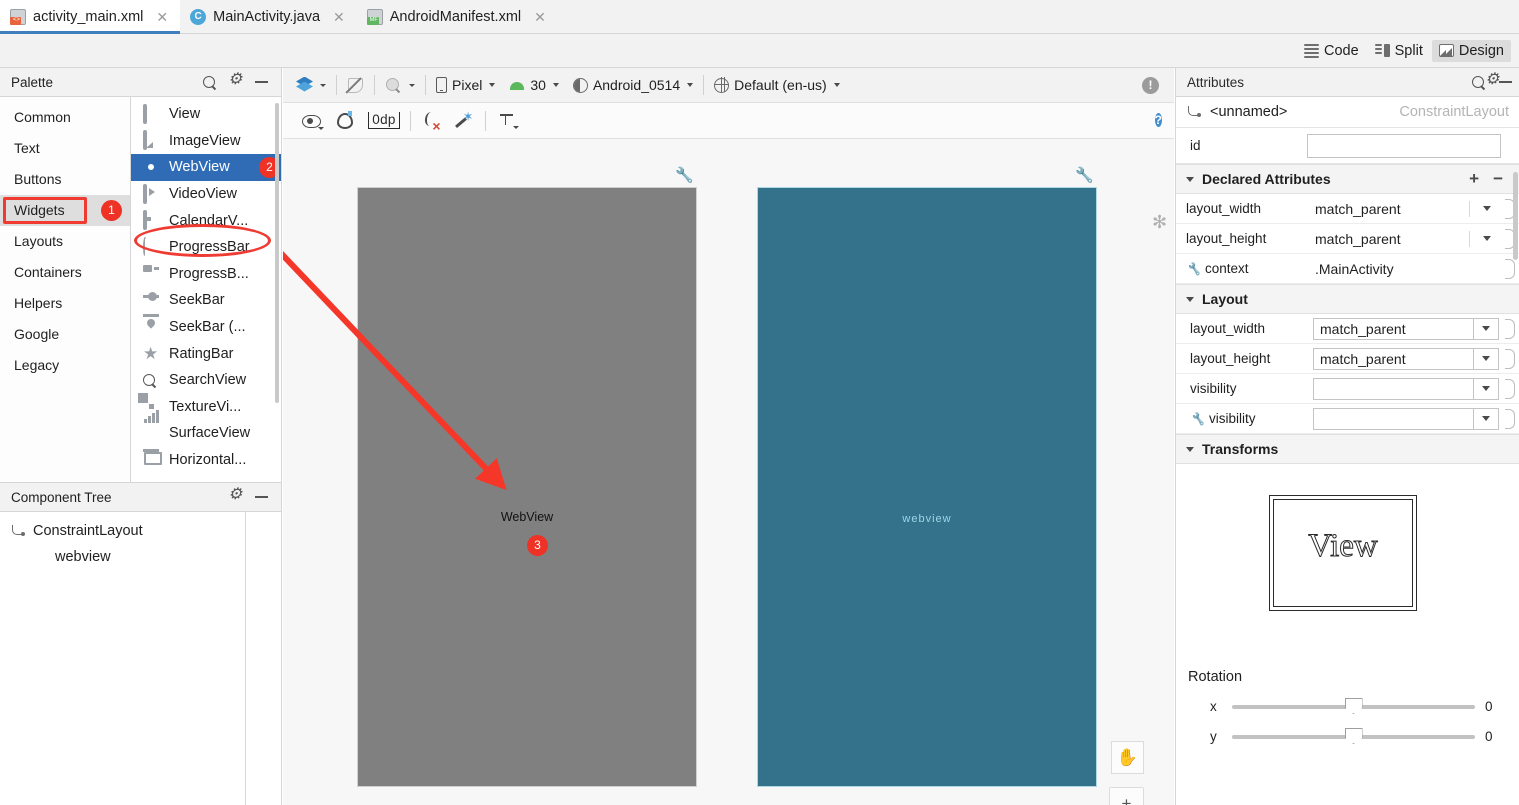 This screenshot has height=805, width=1519. I want to click on design-mode-button: Design, so click(1471, 50).